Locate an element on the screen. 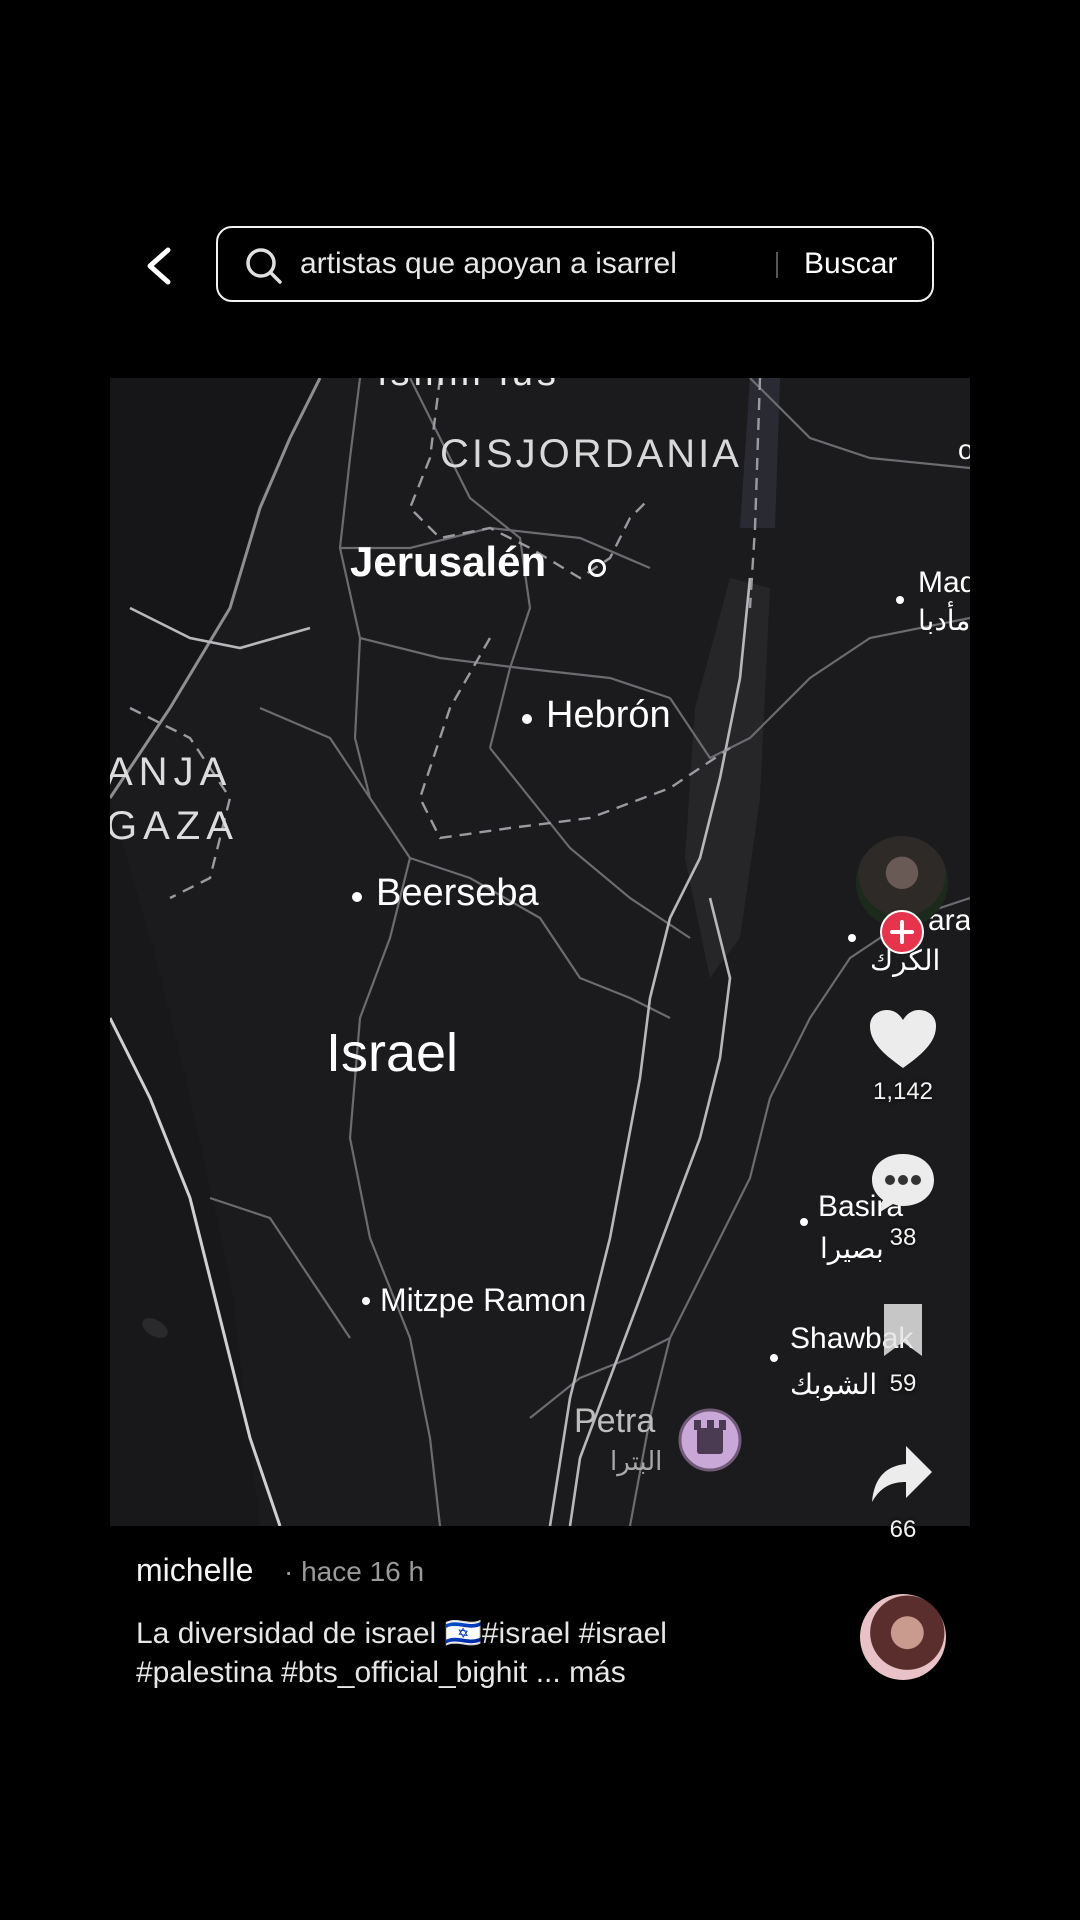 The width and height of the screenshot is (1080, 1920). map-label-gaza-1: ANJA is located at coordinates (171, 772).